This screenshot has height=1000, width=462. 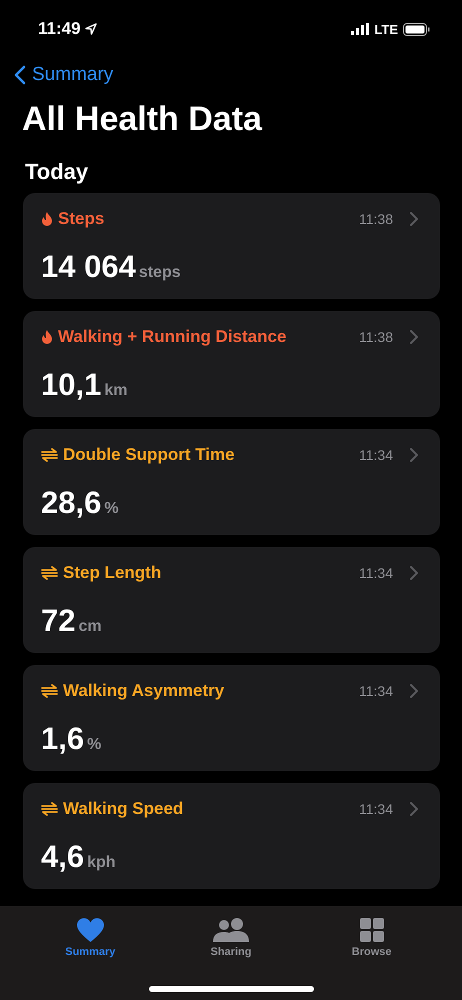 I want to click on metric-unit: cm, so click(x=90, y=627).